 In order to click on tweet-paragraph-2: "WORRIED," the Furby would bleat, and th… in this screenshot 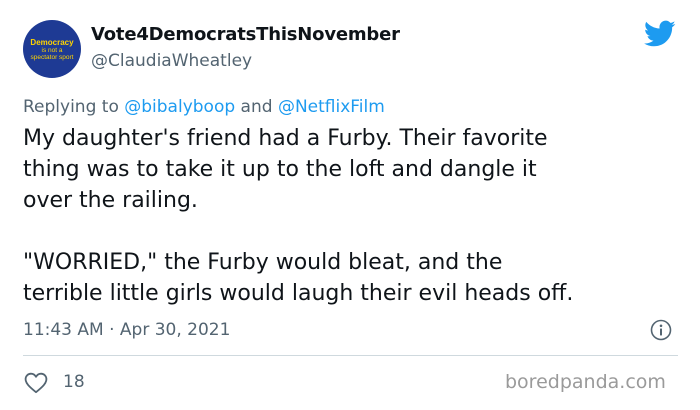, I will do `click(298, 278)`.